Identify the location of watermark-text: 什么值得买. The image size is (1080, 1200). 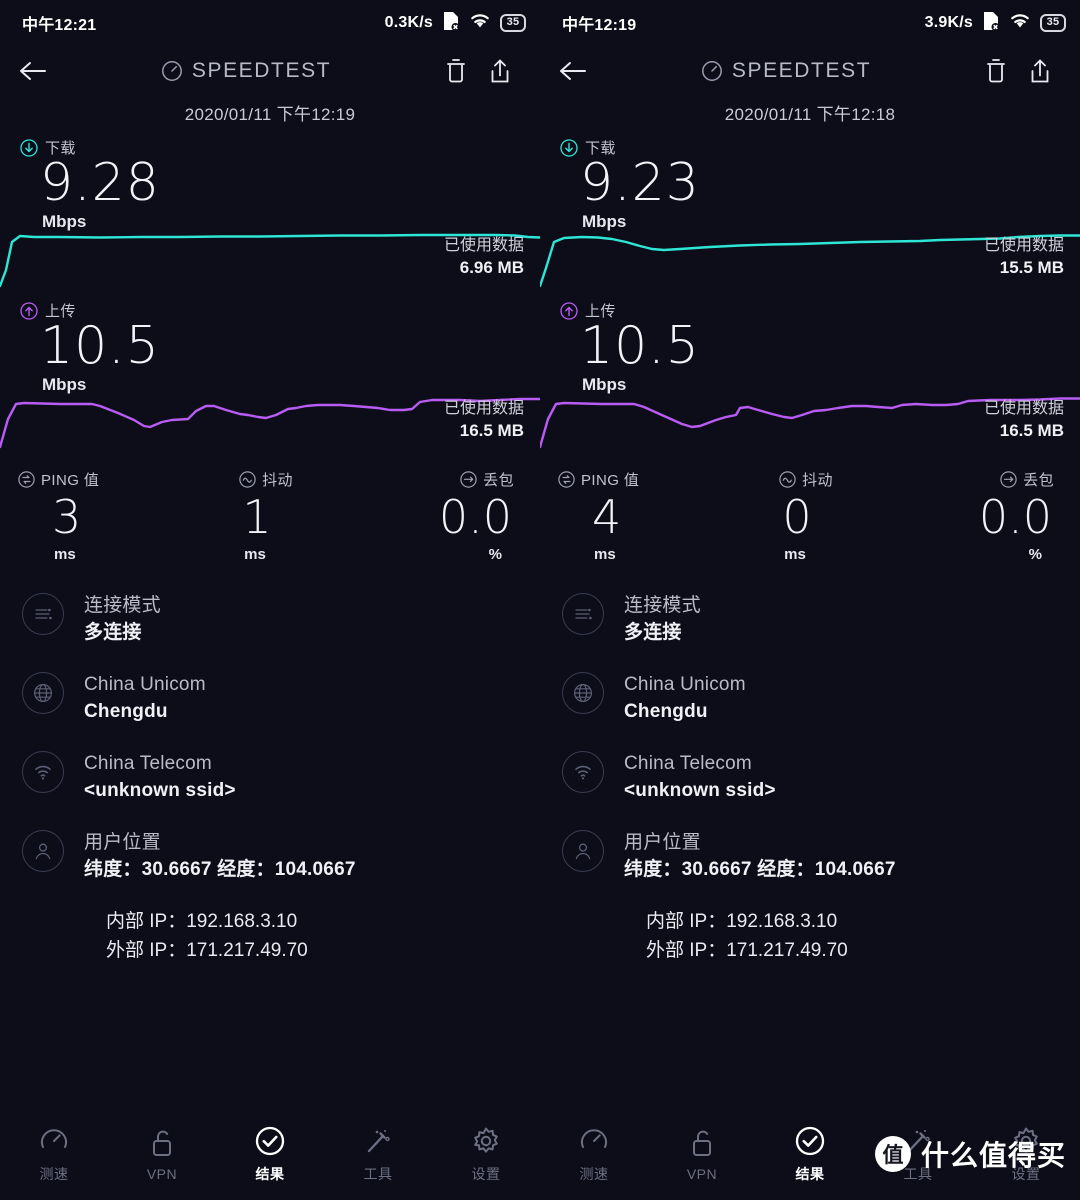
(993, 1155).